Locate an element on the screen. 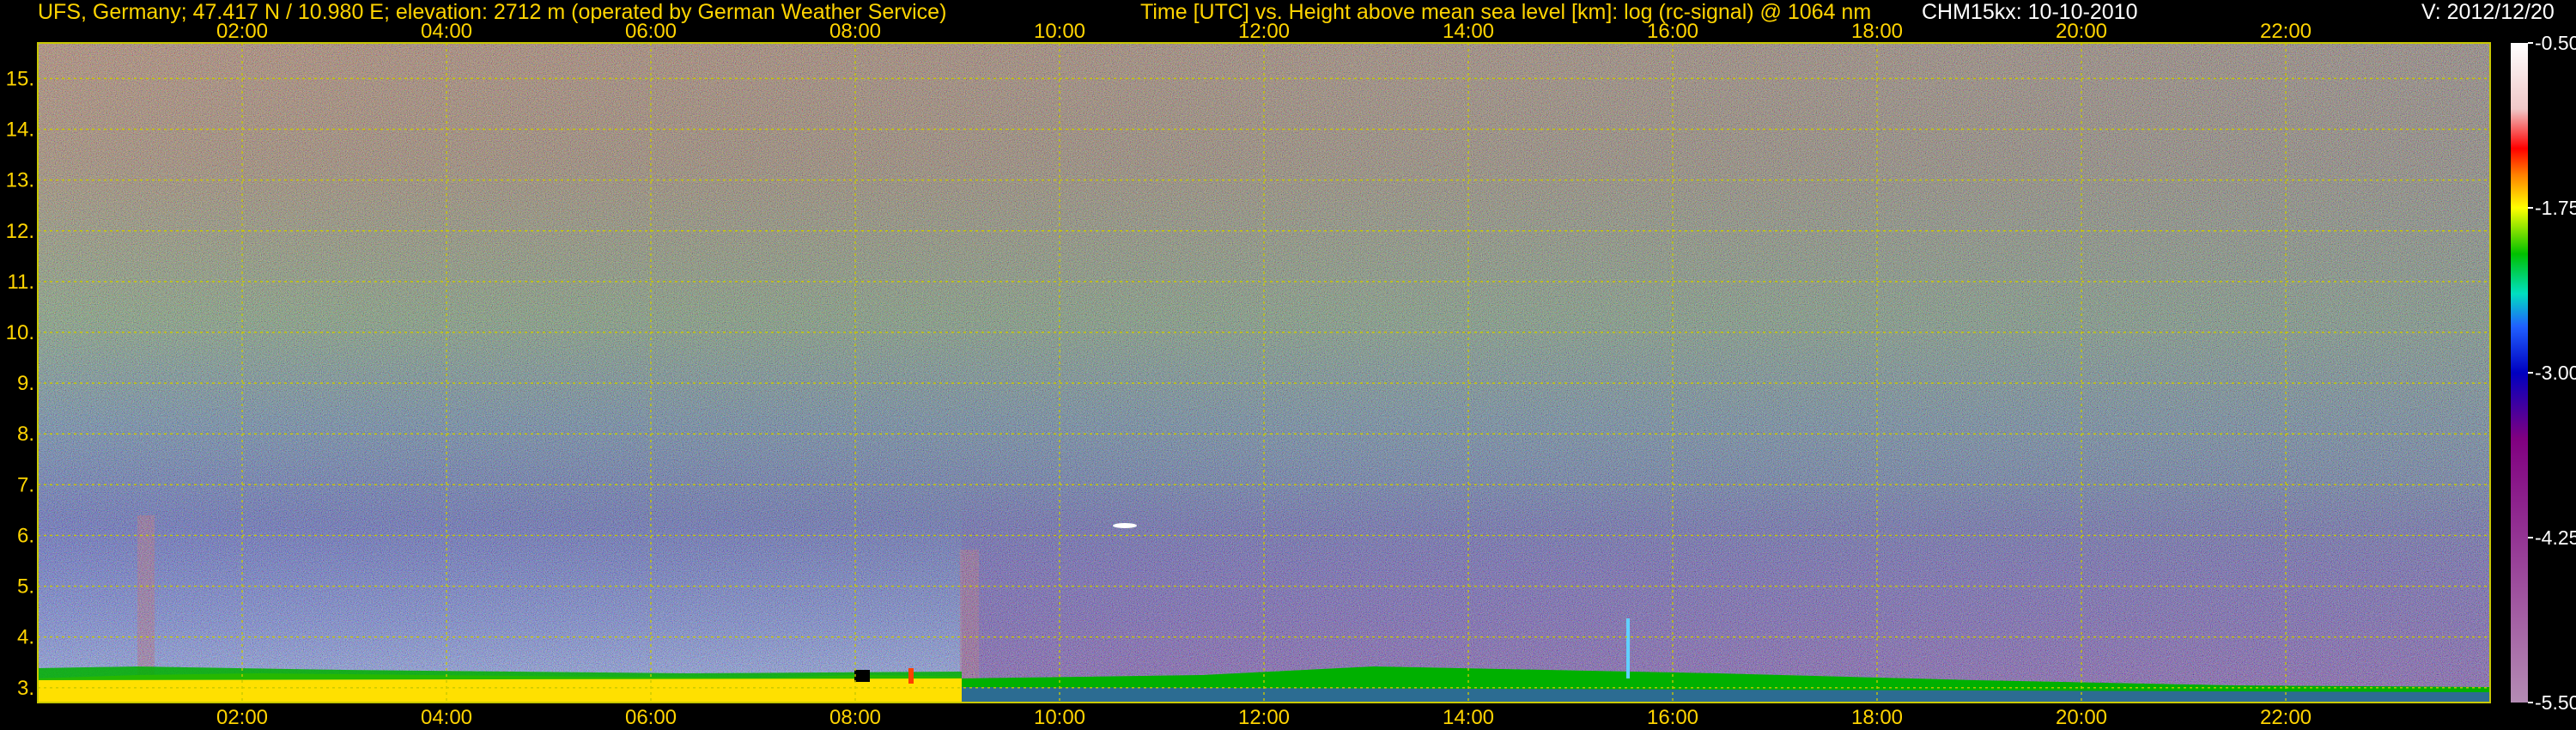  y-tick-label: 8. is located at coordinates (25, 434).